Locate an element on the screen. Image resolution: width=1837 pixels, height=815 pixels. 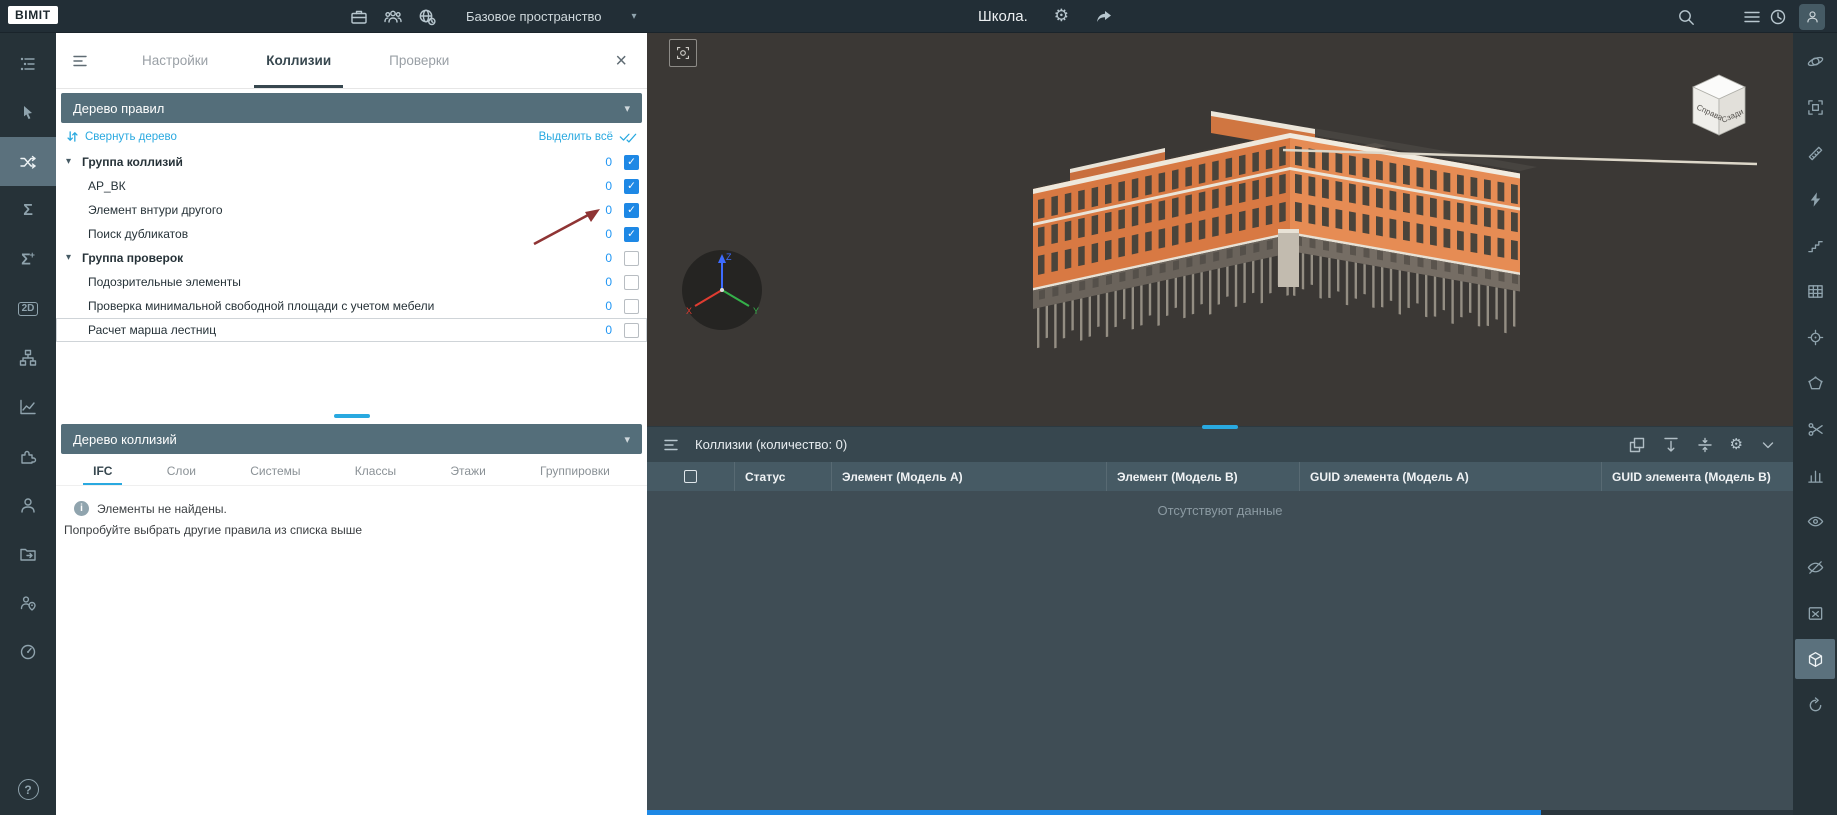
collision-tree-header: Дерево коллизий ▾ is located at coordinates (351, 439).